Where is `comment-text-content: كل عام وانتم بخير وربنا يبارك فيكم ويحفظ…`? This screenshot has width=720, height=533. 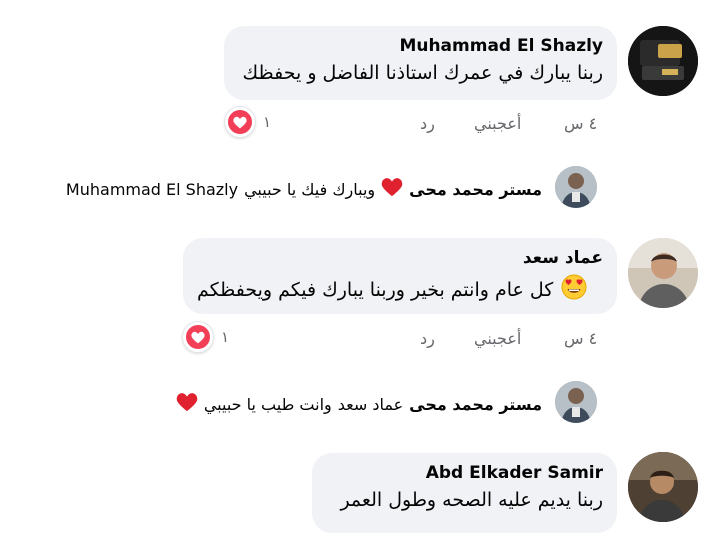 comment-text-content: كل عام وانتم بخير وربنا يبارك فيكم ويحفظ… is located at coordinates (375, 289).